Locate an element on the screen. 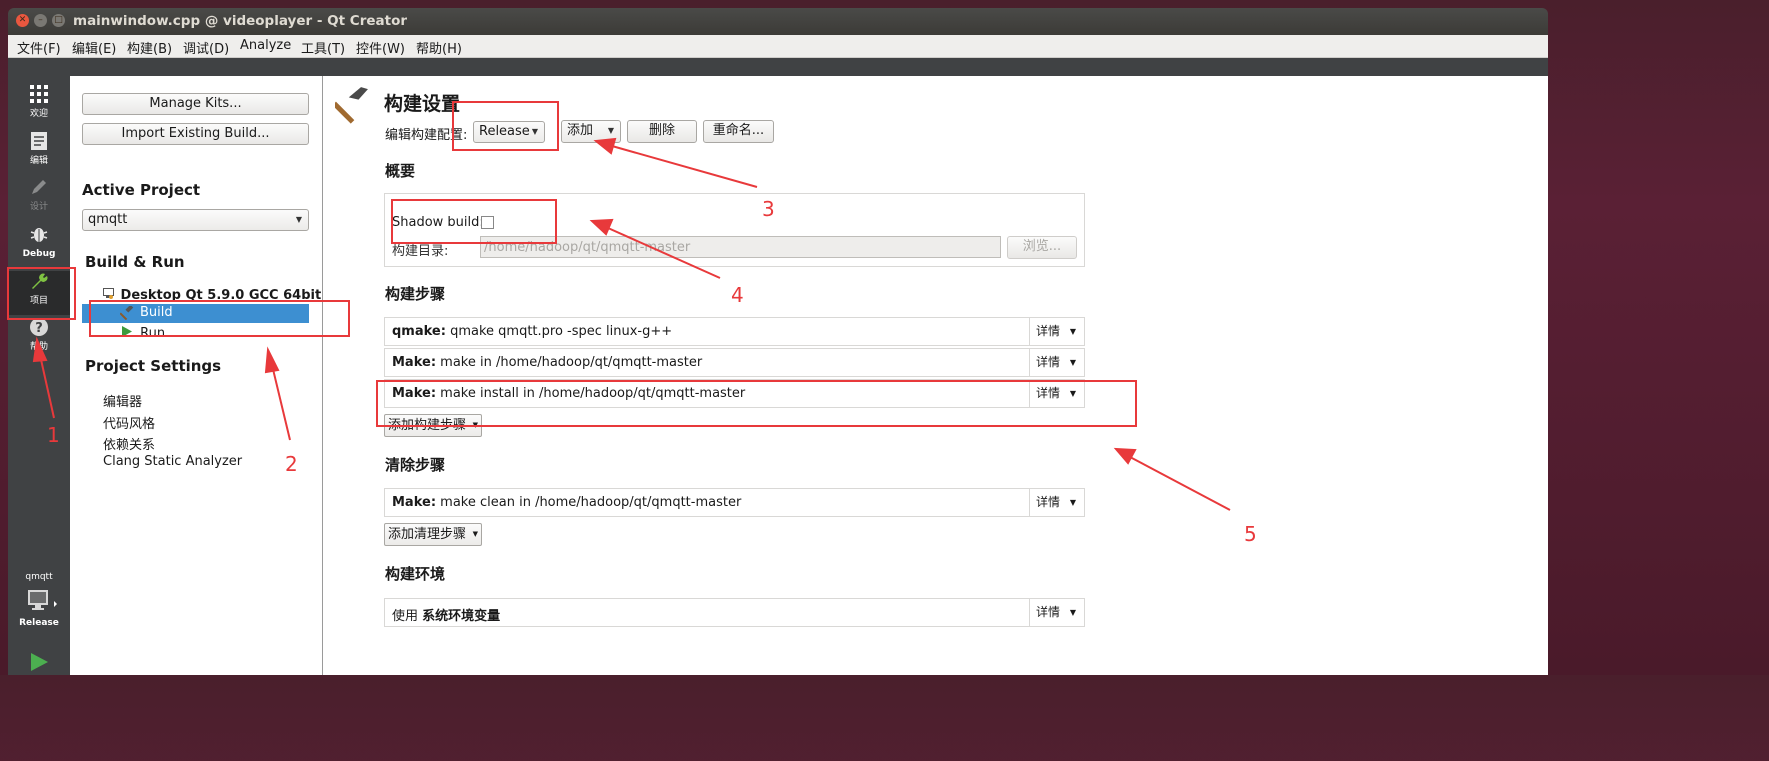 The height and width of the screenshot is (761, 1769). annotation-label-5: 5 is located at coordinates (1250, 534).